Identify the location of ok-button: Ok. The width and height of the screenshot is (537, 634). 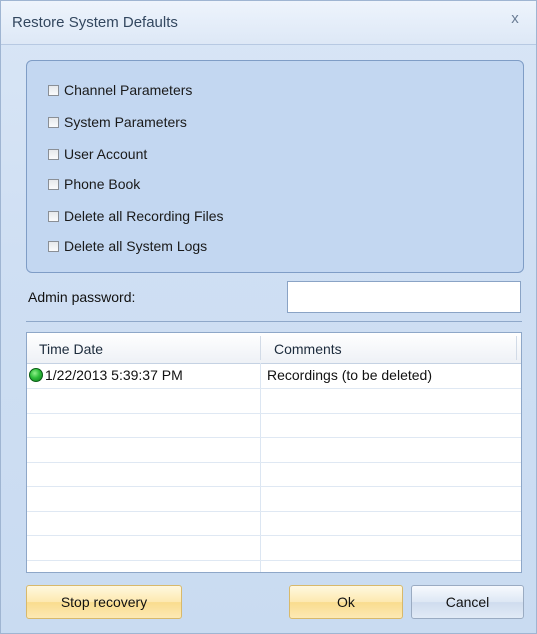
(346, 602).